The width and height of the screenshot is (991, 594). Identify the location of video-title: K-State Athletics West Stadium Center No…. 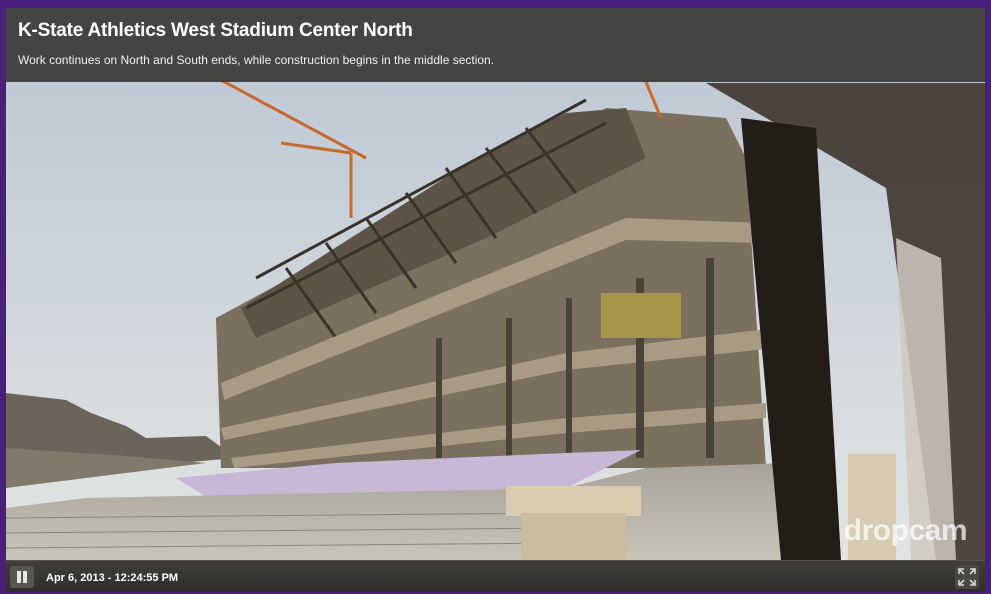
(215, 30).